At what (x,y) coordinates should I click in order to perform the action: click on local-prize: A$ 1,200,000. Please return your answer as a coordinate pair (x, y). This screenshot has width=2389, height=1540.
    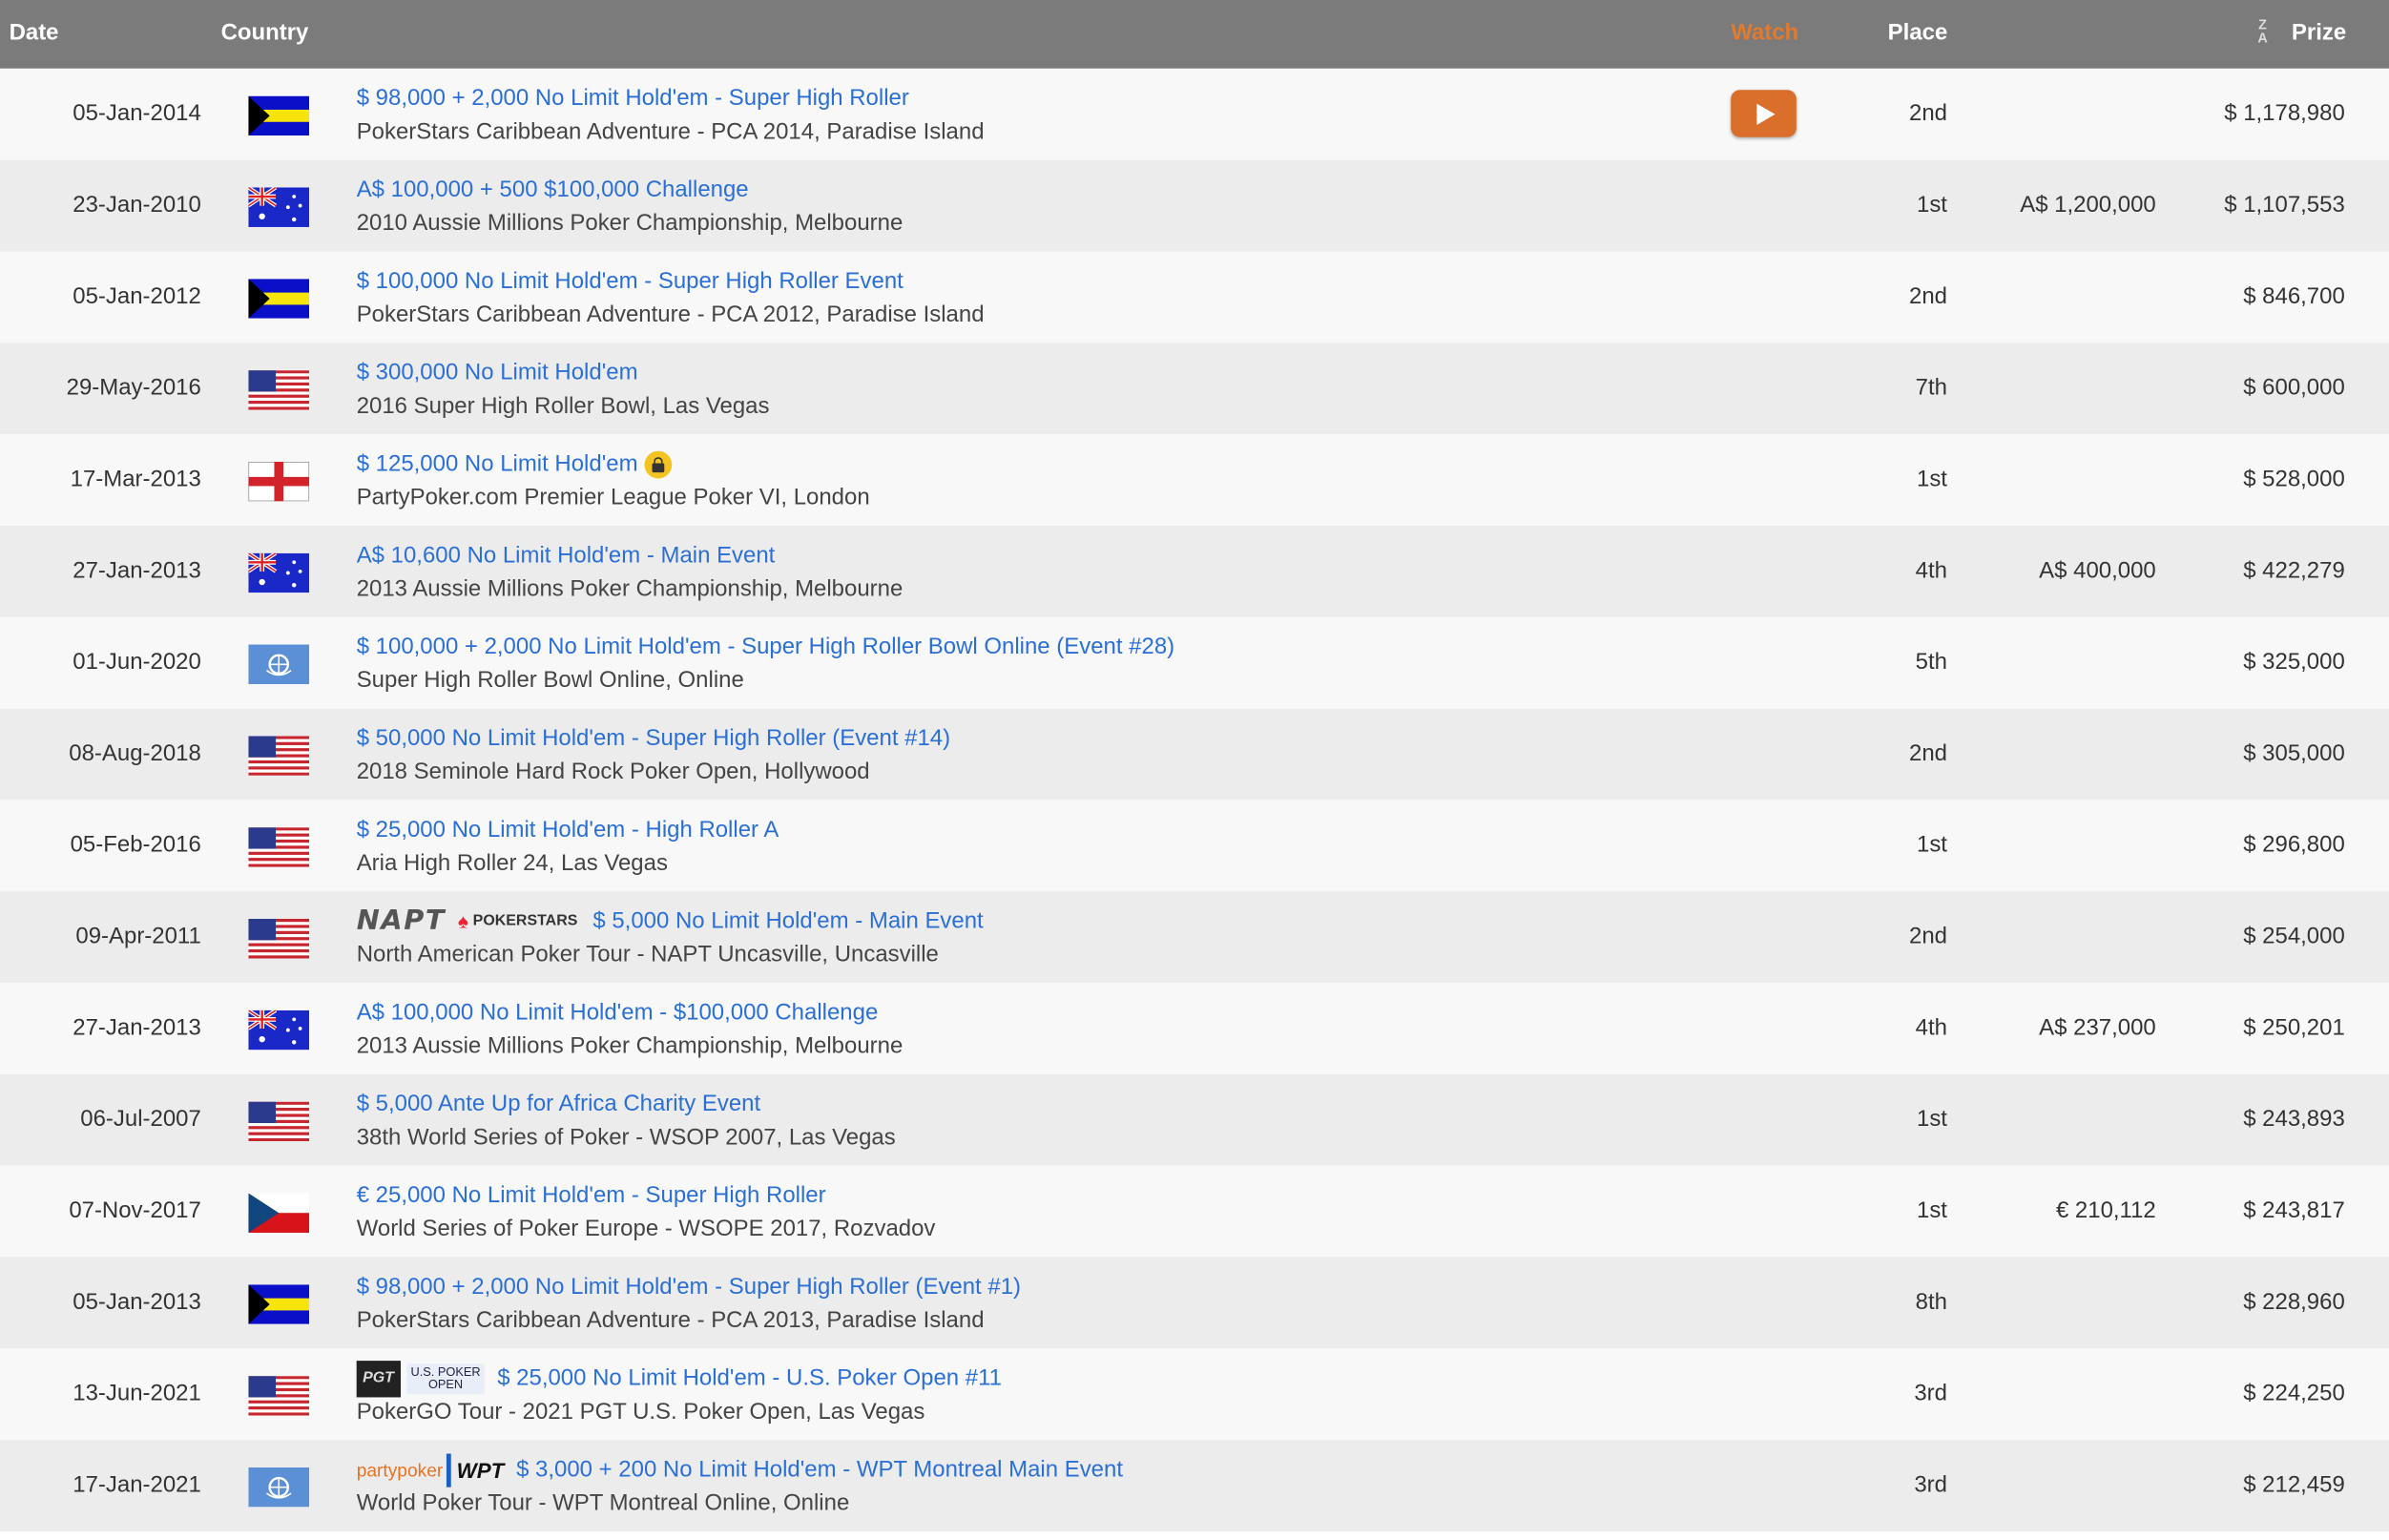
    Looking at the image, I should click on (2088, 206).